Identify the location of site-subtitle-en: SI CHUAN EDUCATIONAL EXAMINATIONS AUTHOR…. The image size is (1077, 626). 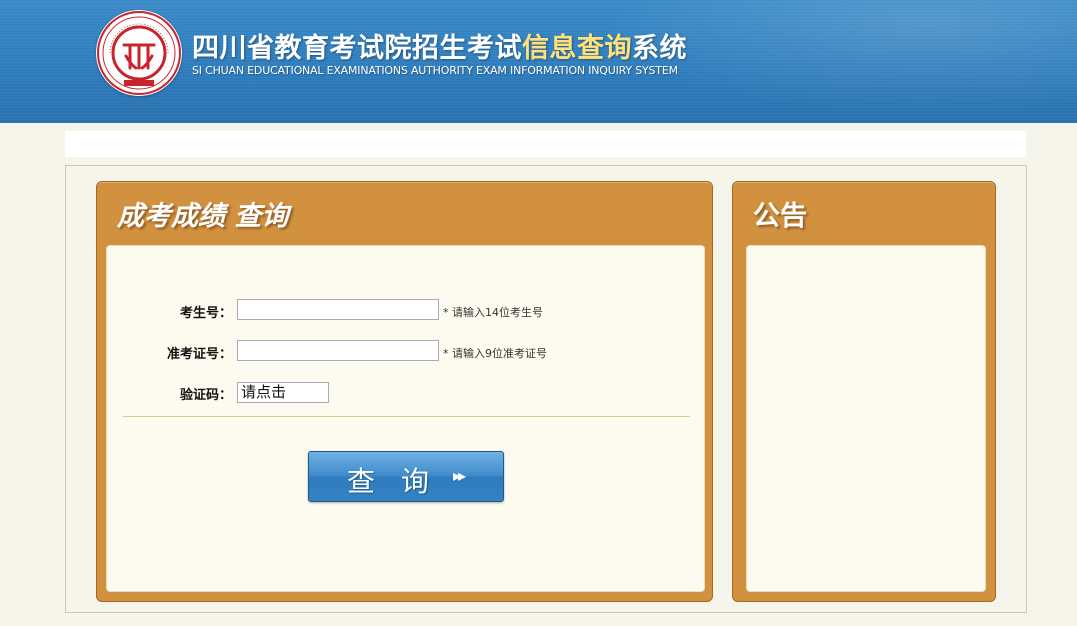
(435, 70).